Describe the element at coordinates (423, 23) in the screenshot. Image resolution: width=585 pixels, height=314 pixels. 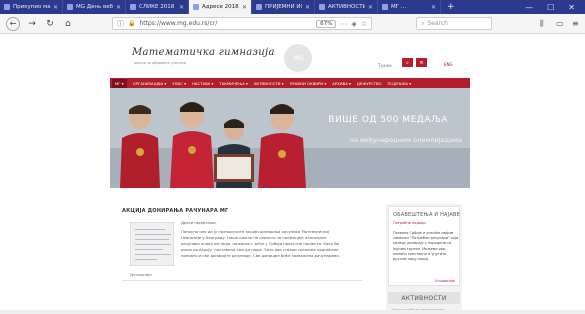
I see `search-icon: ⌕` at that location.